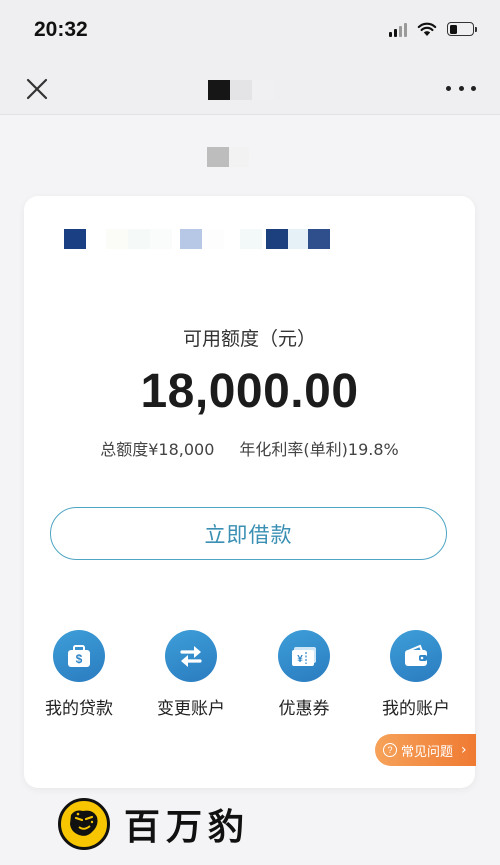  What do you see at coordinates (249, 339) in the screenshot?
I see `available-credit-label: 可用额度（元）` at bounding box center [249, 339].